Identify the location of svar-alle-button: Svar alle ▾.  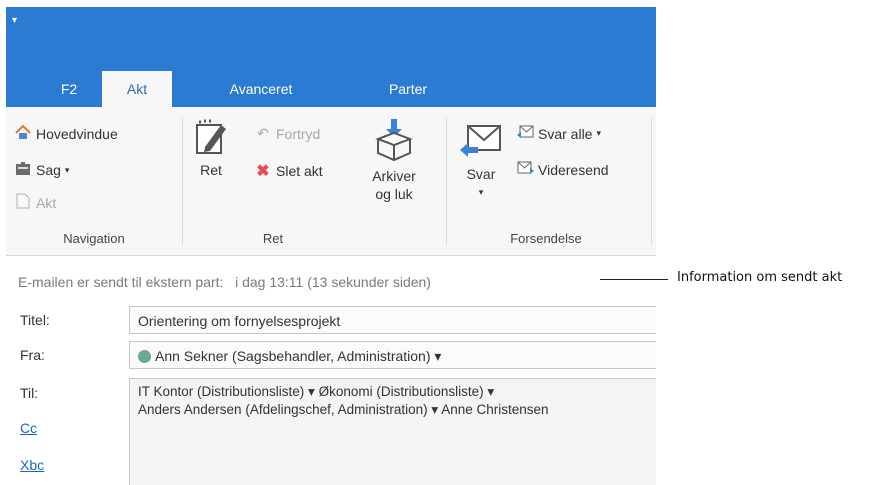
(558, 133).